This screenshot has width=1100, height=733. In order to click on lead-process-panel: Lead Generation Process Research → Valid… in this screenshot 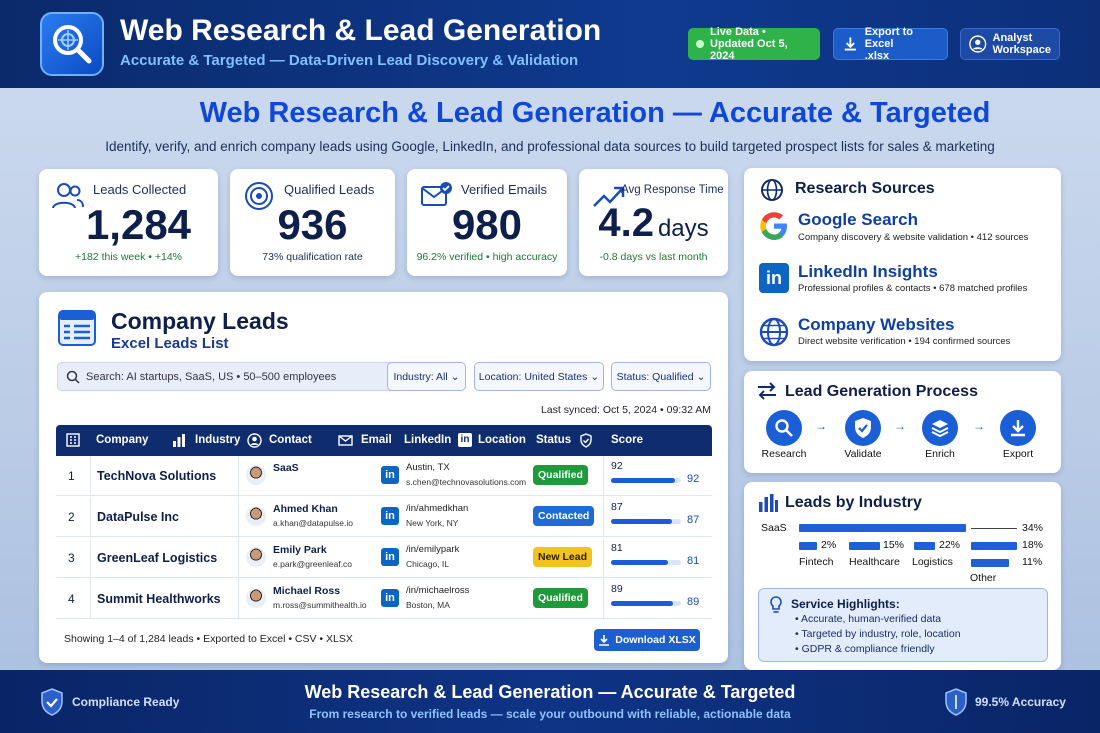, I will do `click(902, 422)`.